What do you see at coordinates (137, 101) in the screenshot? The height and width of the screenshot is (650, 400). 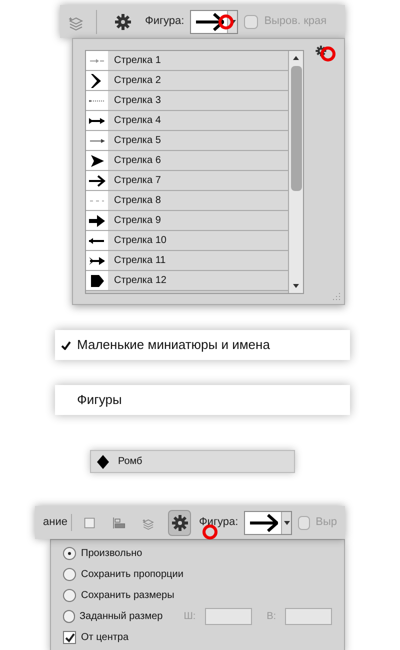 I see `shape-name: Стрелка 3` at bounding box center [137, 101].